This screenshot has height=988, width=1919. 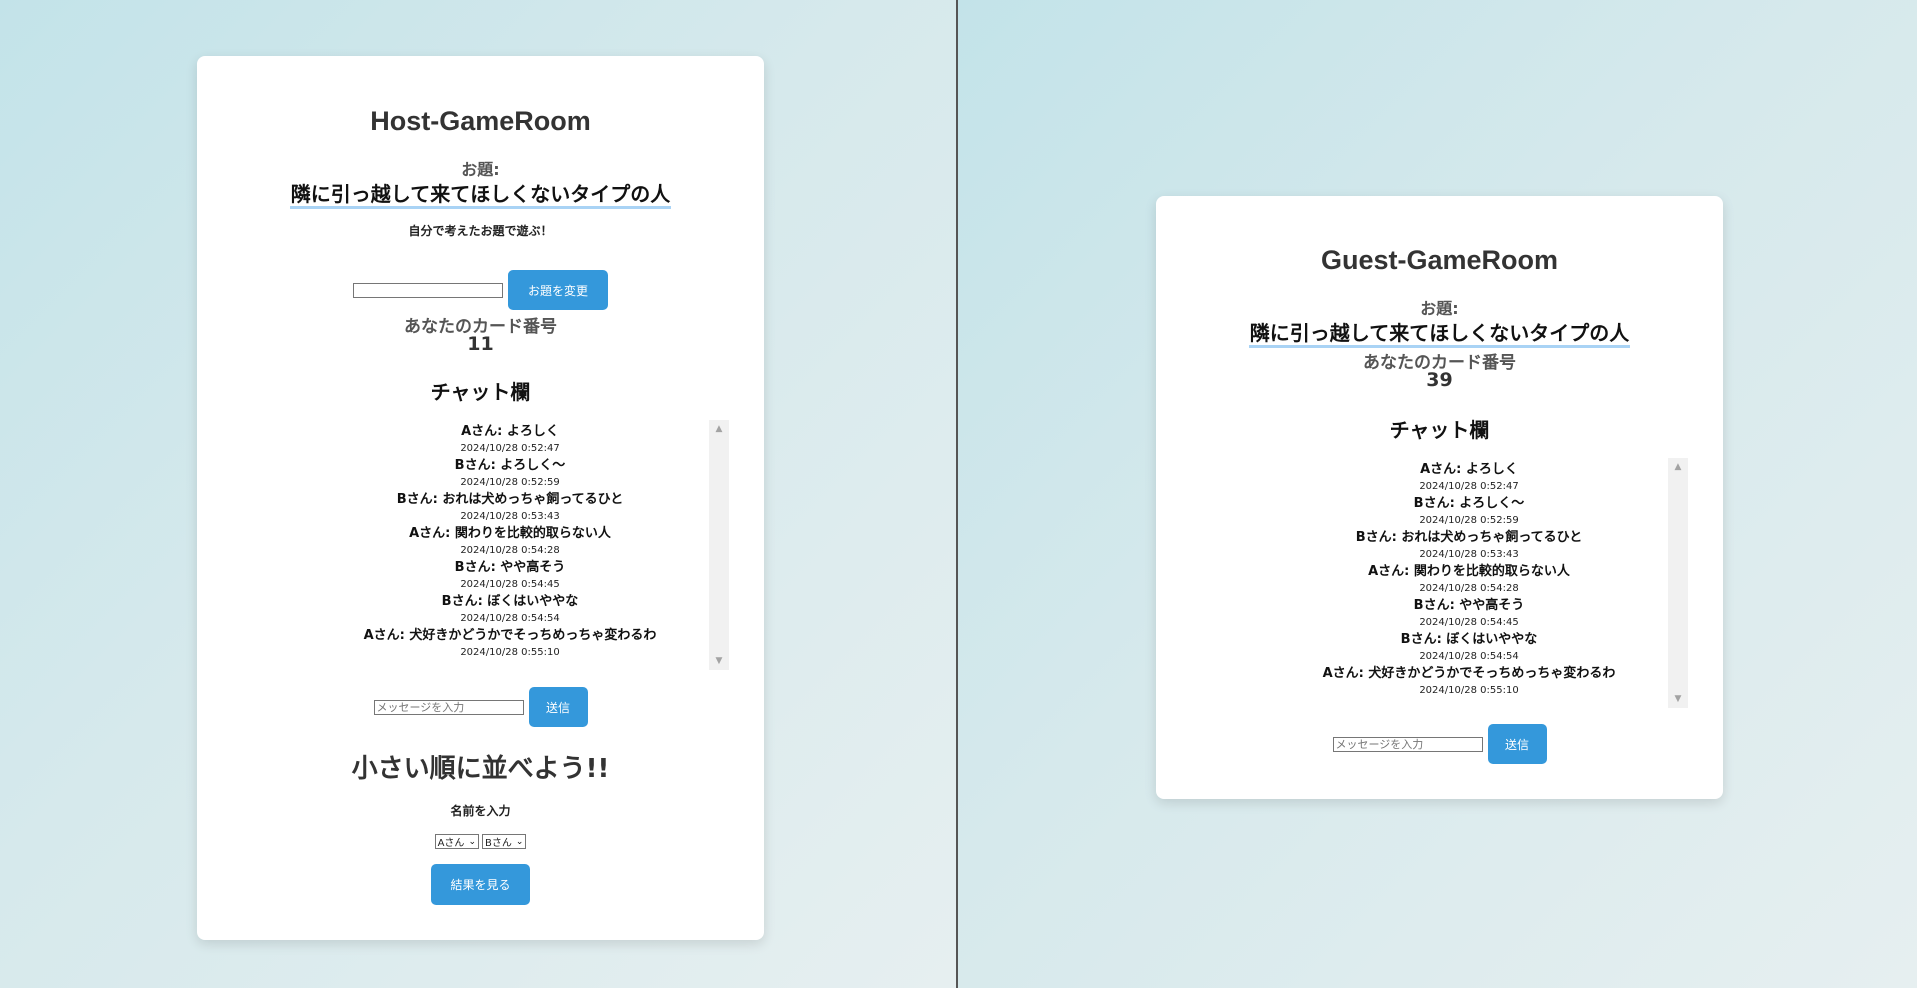 What do you see at coordinates (480, 121) in the screenshot?
I see `host-room-title: Host-GameRoom` at bounding box center [480, 121].